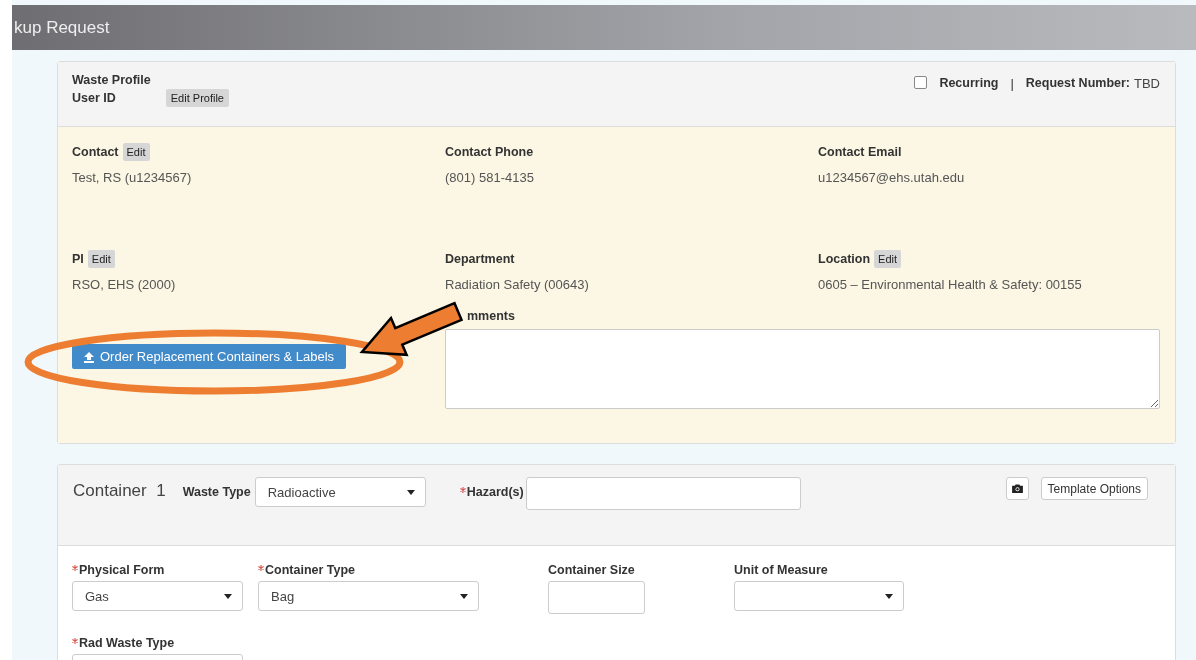 The image size is (1196, 660). Describe the element at coordinates (209, 356) in the screenshot. I see `order-replacement-button: Order Replacement Containers & Labels` at that location.